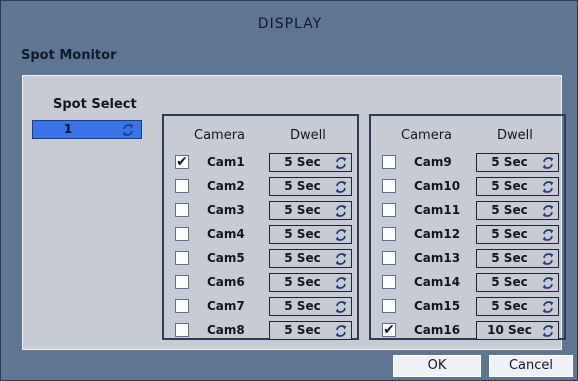 The height and width of the screenshot is (381, 578). What do you see at coordinates (469, 186) in the screenshot?
I see `camera-row: Cam10 5 Sec` at bounding box center [469, 186].